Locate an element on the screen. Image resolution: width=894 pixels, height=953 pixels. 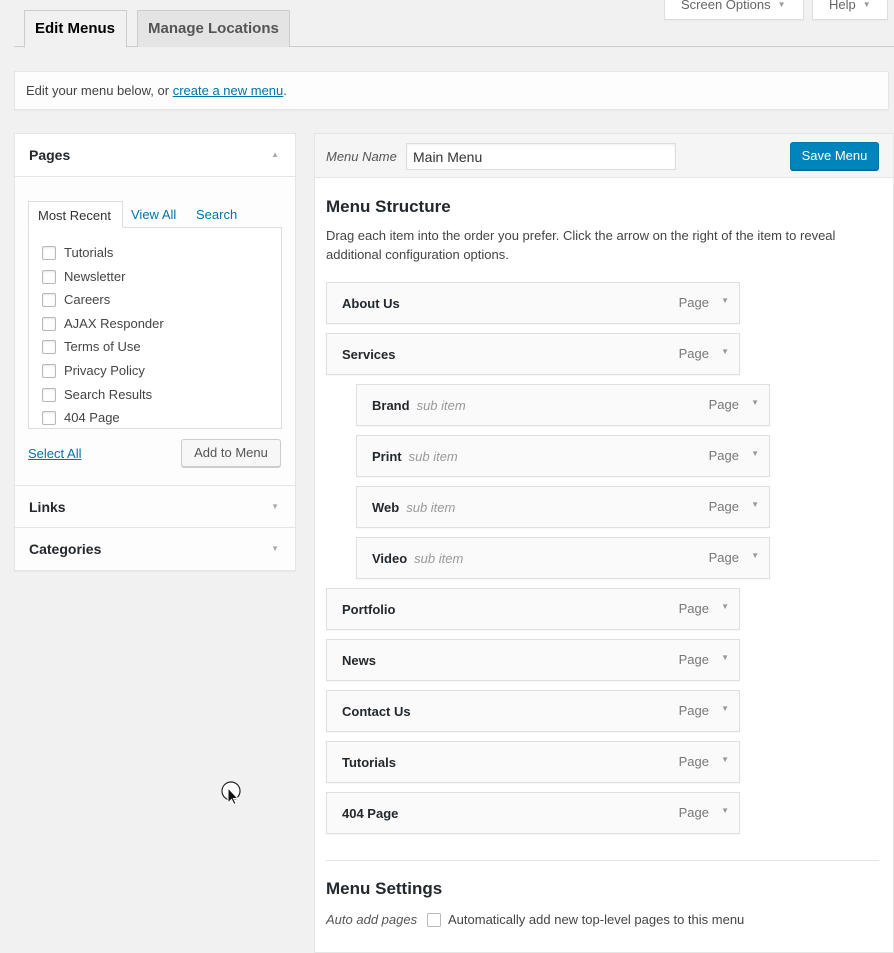
page-checkbox-label: Newsletter is located at coordinates (95, 276).